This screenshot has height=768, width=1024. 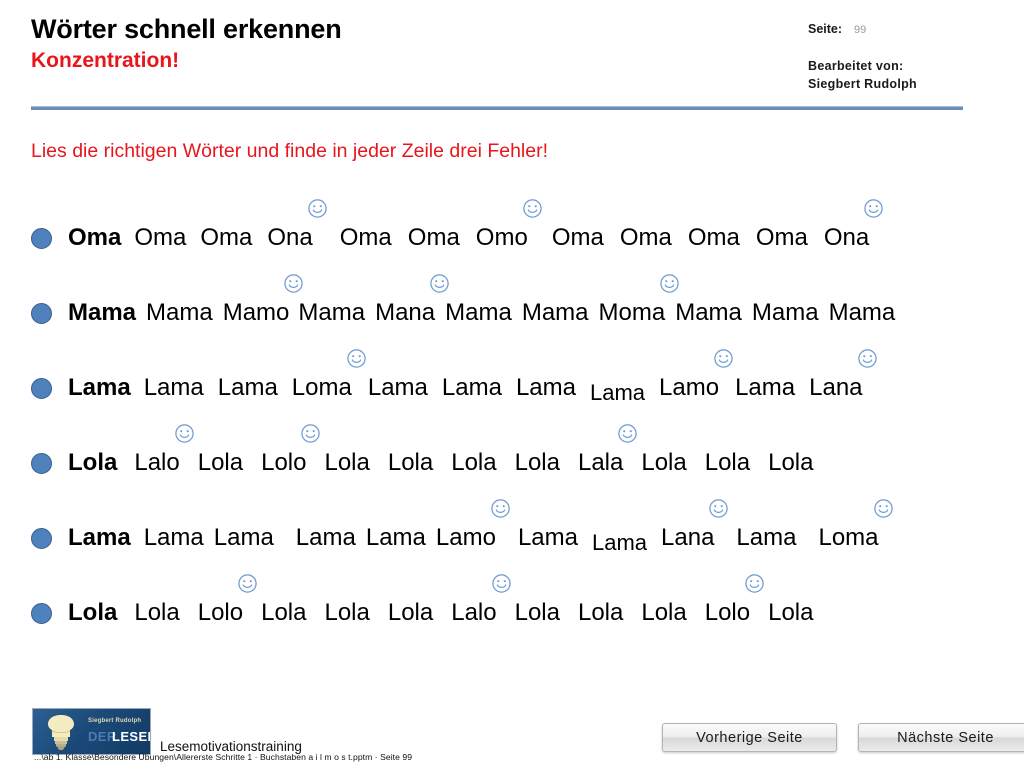 What do you see at coordinates (608, 450) in the screenshot?
I see `word-error: Lala` at bounding box center [608, 450].